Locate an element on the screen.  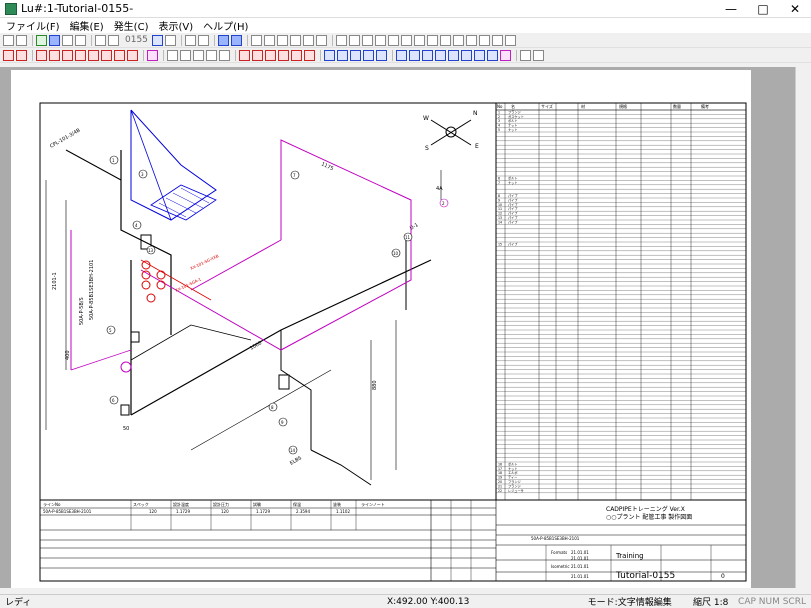
bom-item-no: 2 is located at coordinates (499, 117).